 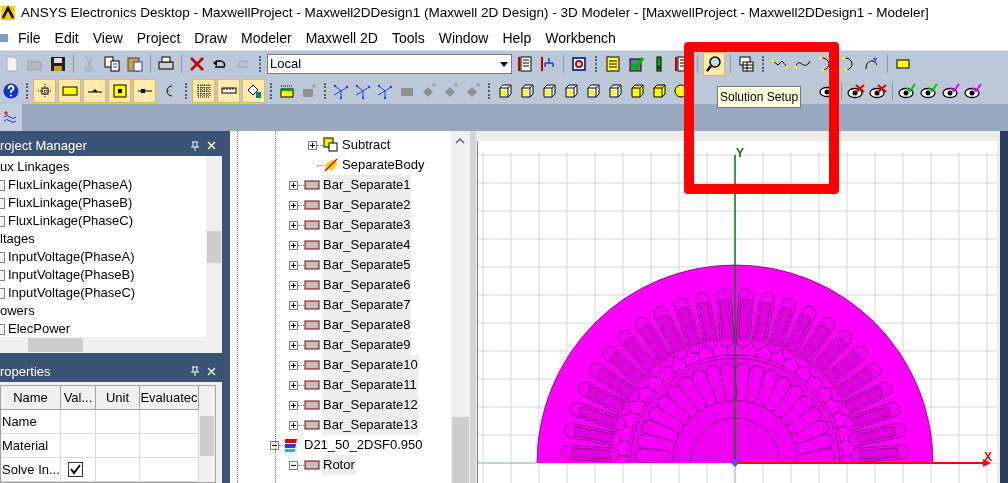 I want to click on tree-item: SeparateBody, so click(x=383, y=165).